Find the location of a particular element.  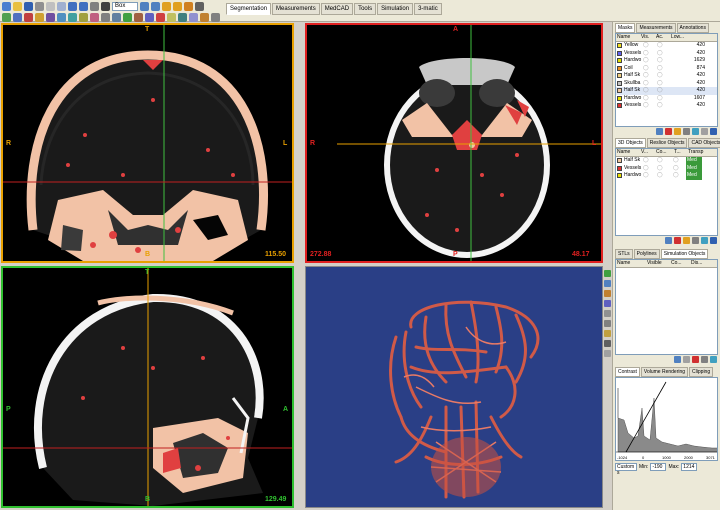

mask-row: Half Sk ◯ ◯ 420 is located at coordinates (666, 91).